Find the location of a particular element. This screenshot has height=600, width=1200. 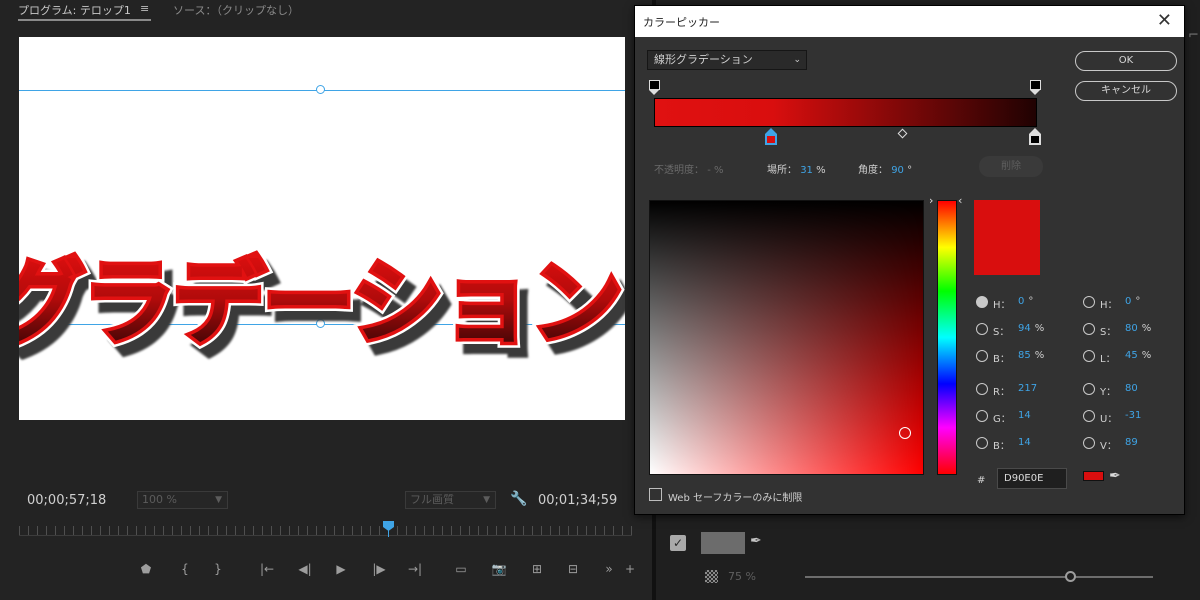

saturation-brightness-field is located at coordinates (786, 337).